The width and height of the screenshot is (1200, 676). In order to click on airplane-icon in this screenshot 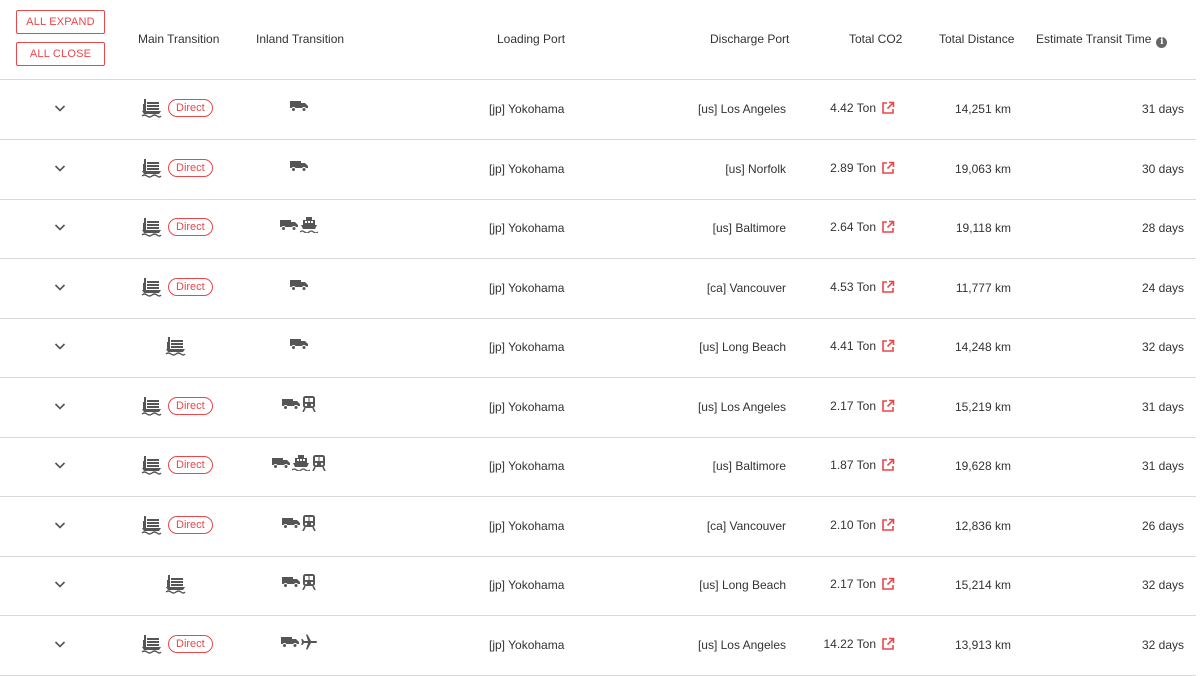, I will do `click(309, 642)`.